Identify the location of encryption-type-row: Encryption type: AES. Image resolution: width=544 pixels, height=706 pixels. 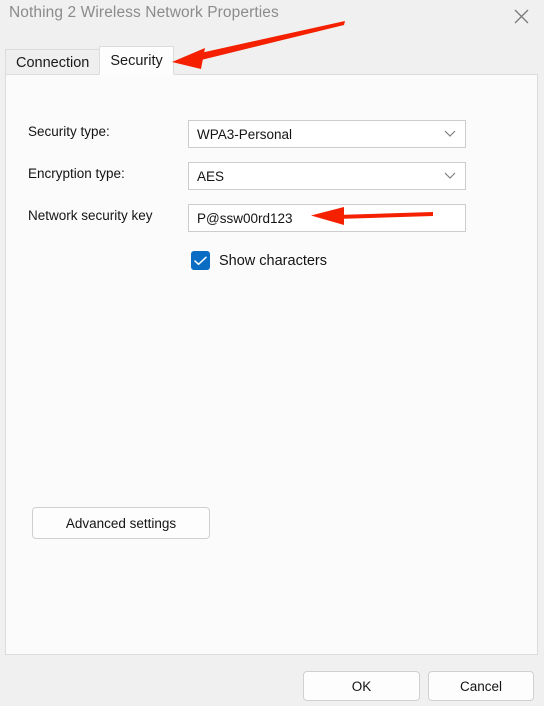
(271, 176).